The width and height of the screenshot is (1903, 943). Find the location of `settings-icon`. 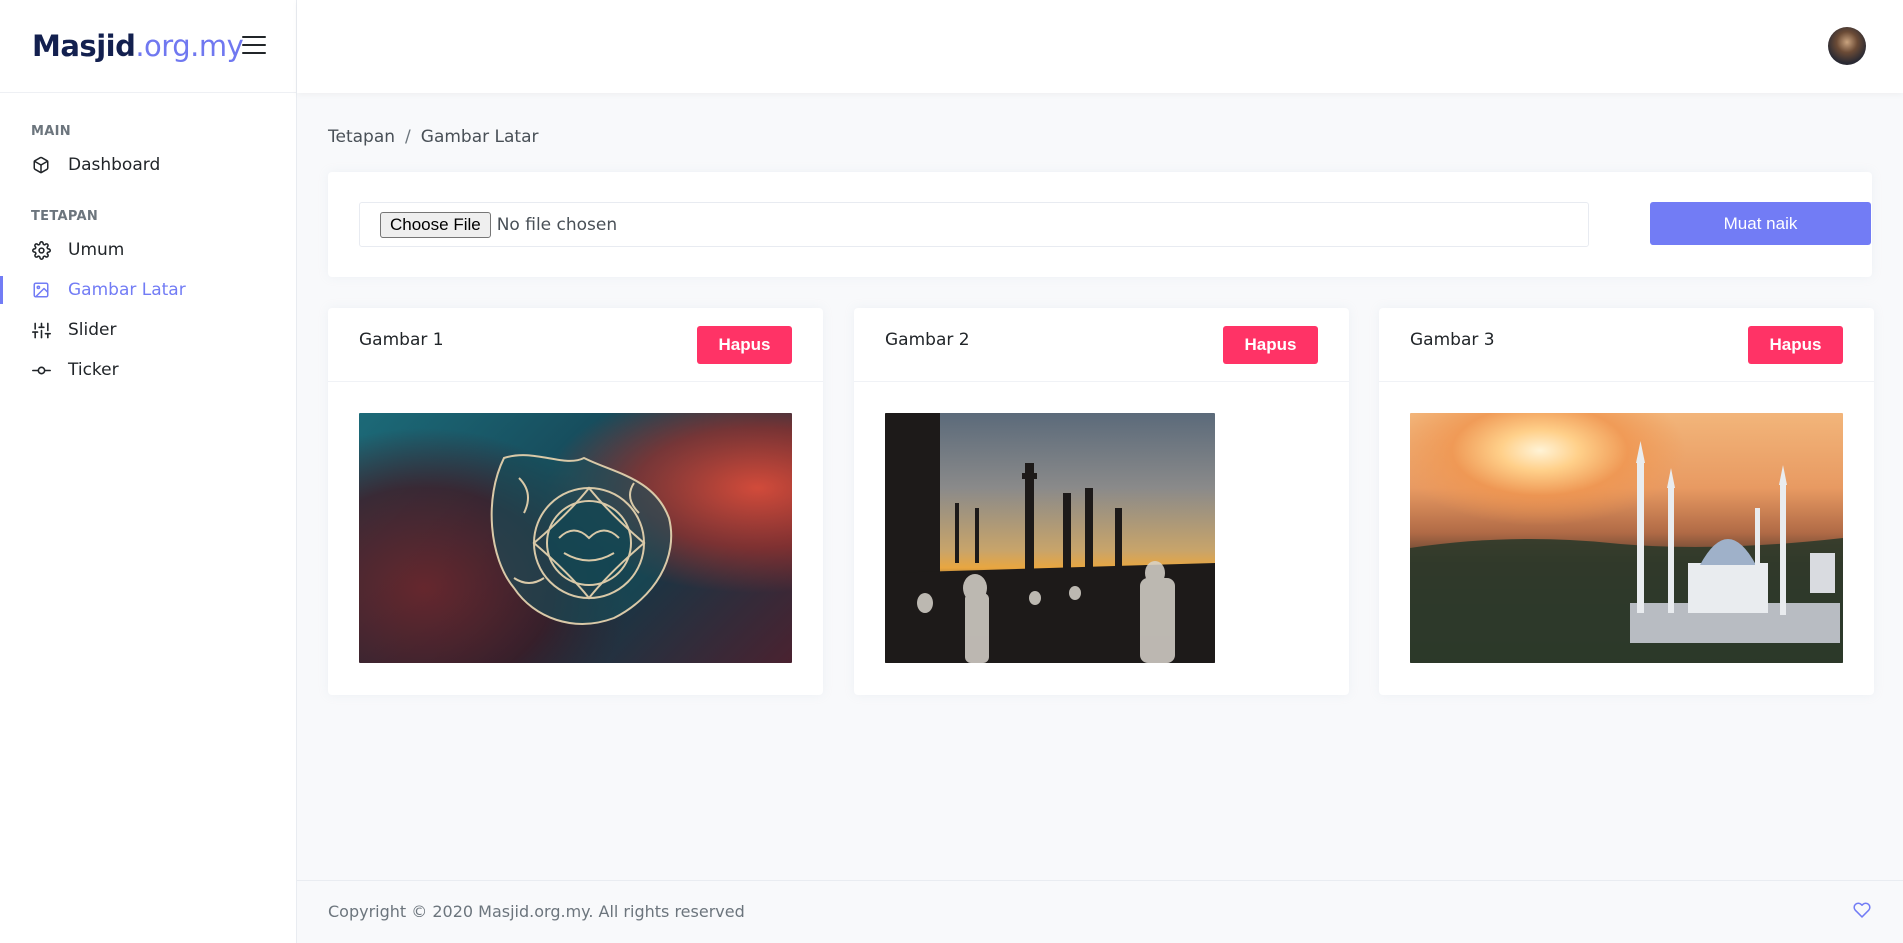

settings-icon is located at coordinates (41, 250).